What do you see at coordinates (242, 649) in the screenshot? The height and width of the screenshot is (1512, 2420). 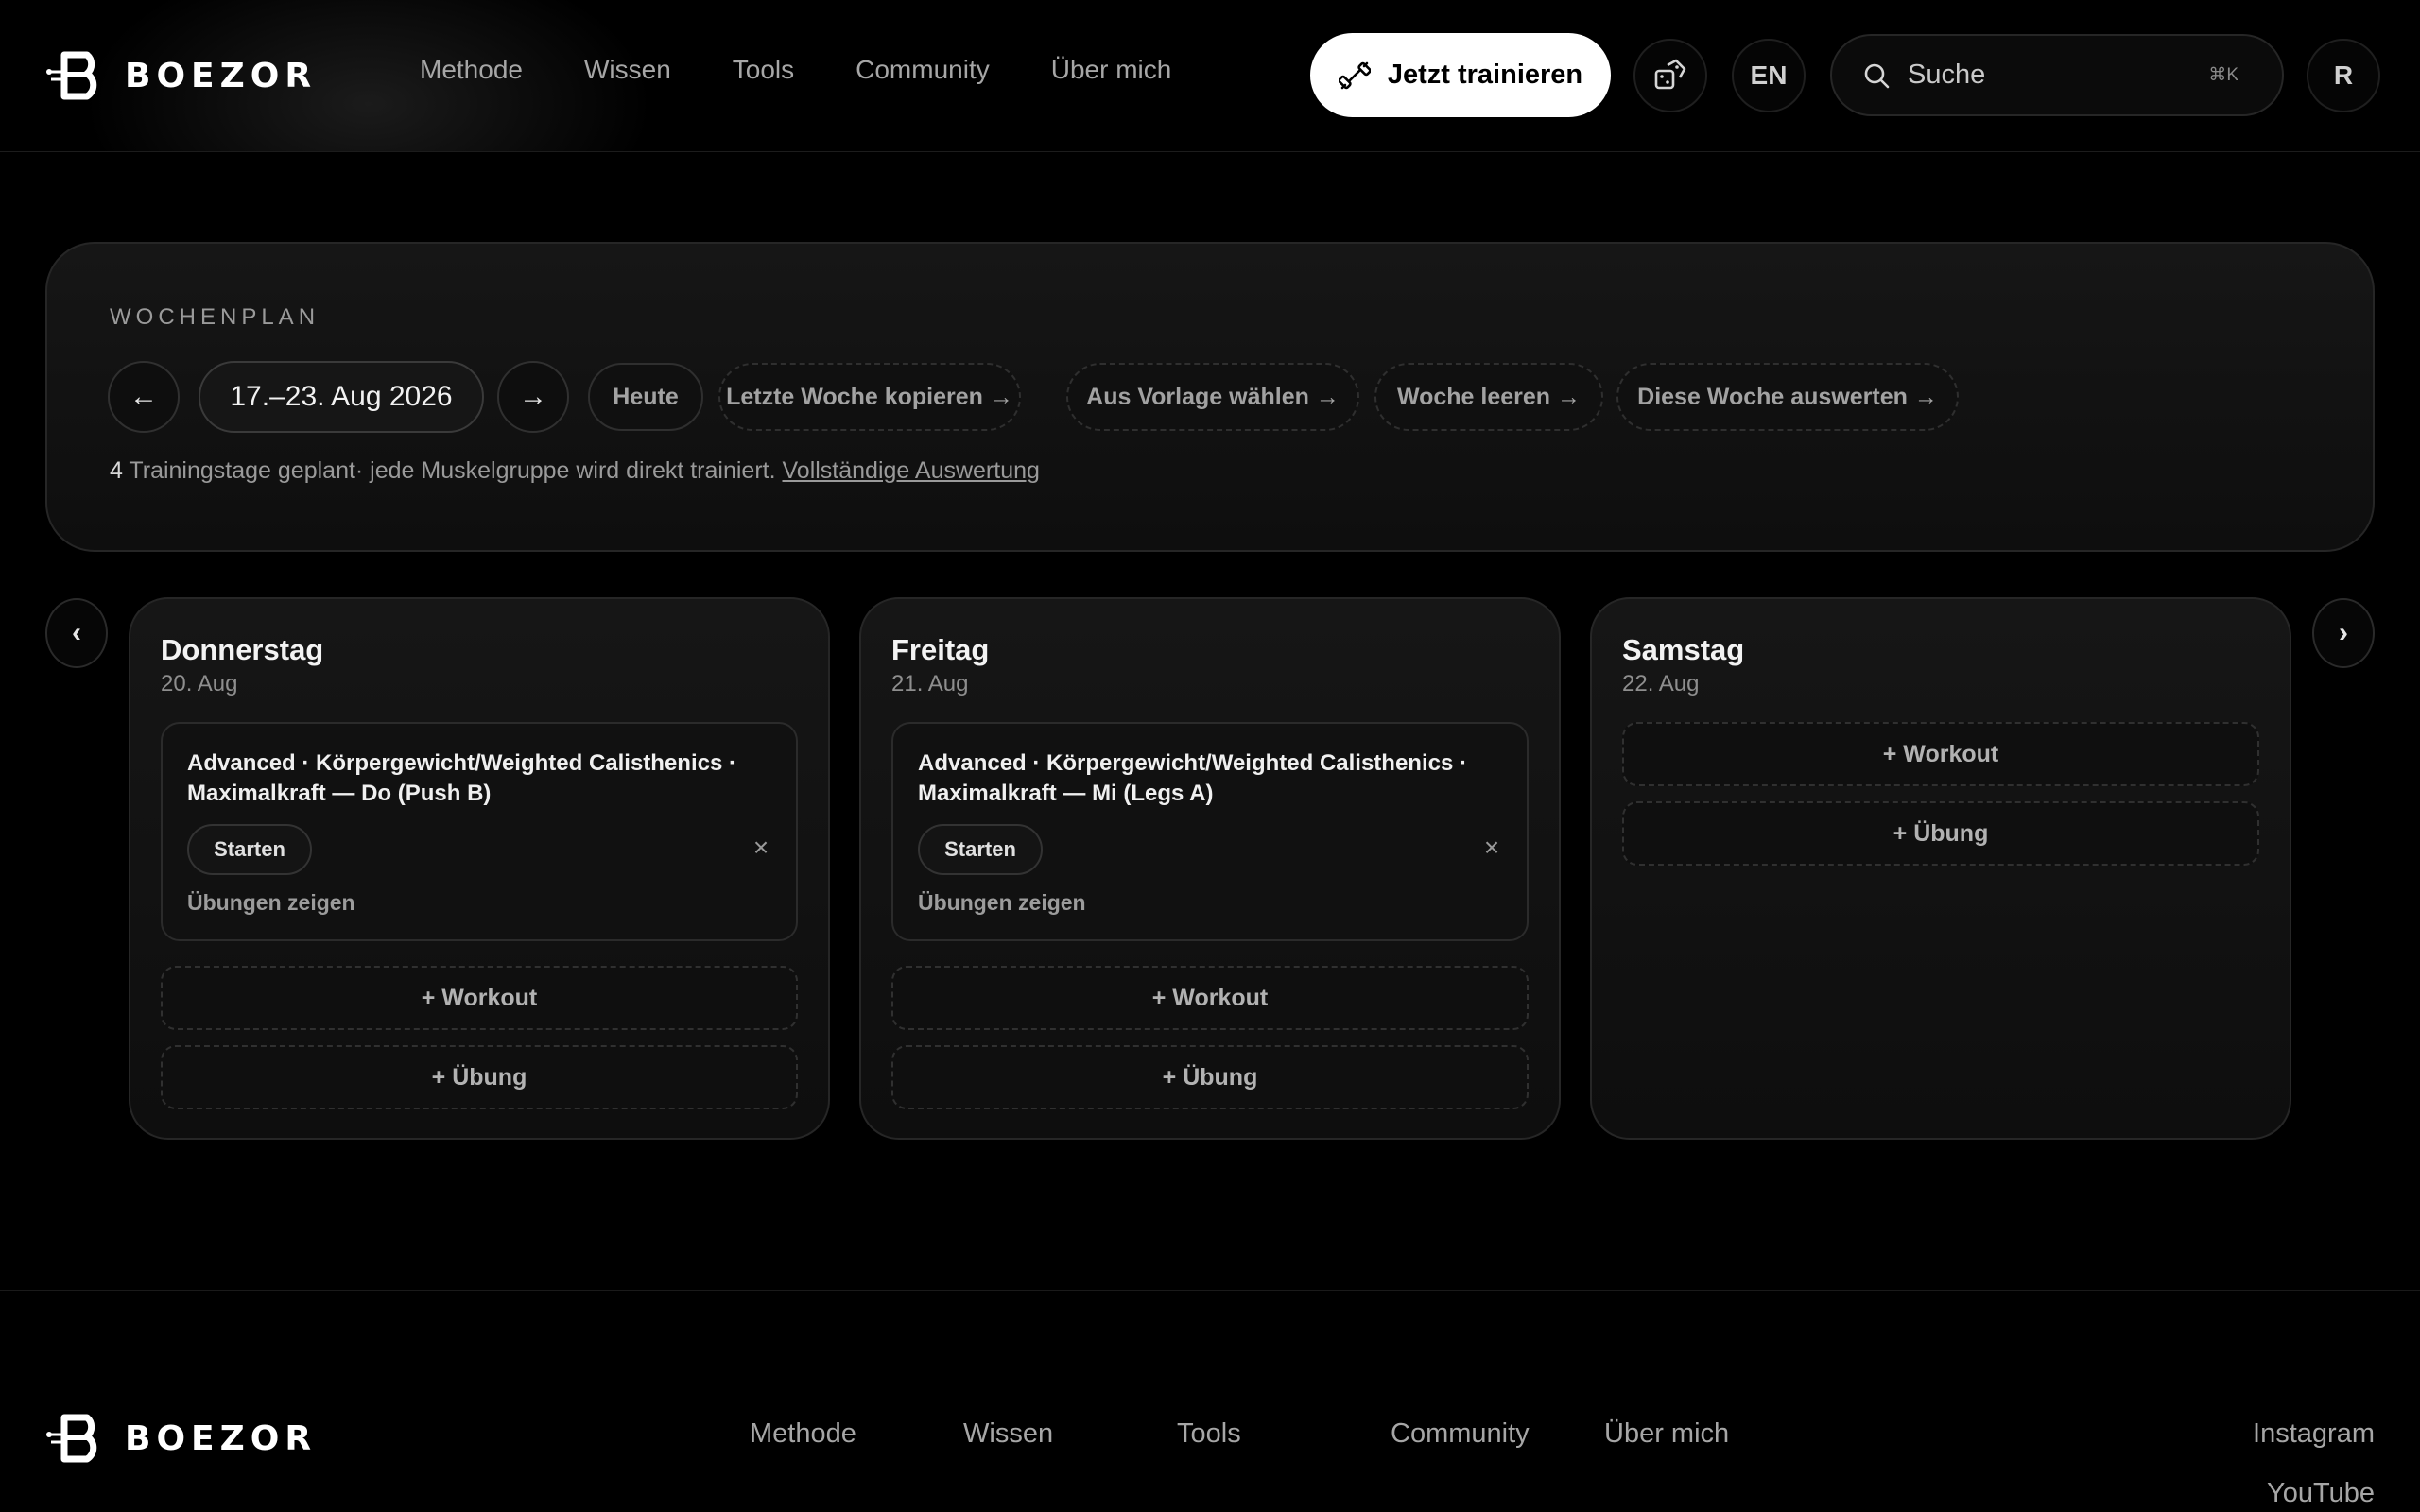 I see `day-name: Donnerstag` at bounding box center [242, 649].